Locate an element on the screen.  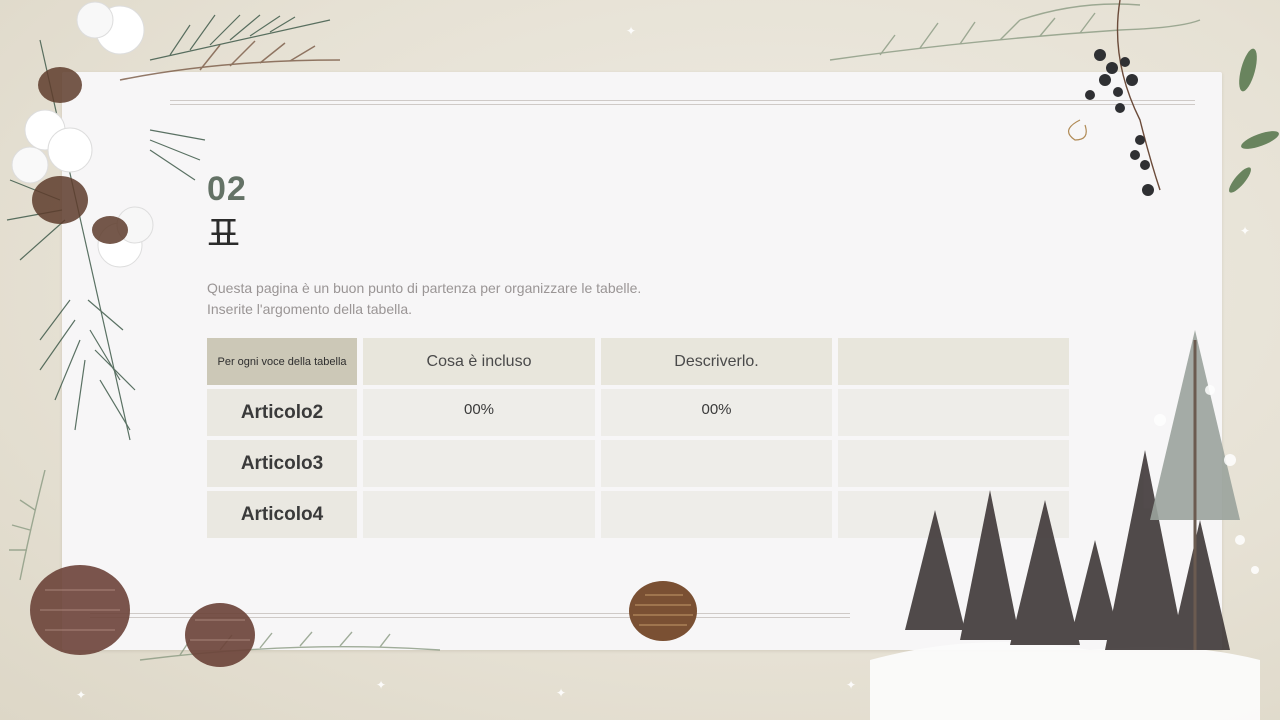
berry-branch-icon is located at coordinates (1054, 98).